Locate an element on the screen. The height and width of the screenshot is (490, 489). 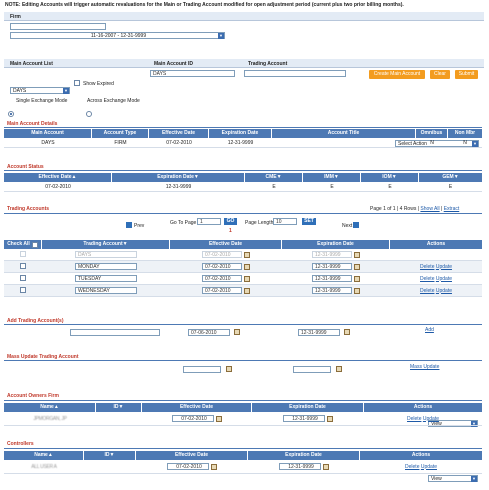
next-checkbox is located at coordinates (356, 225).